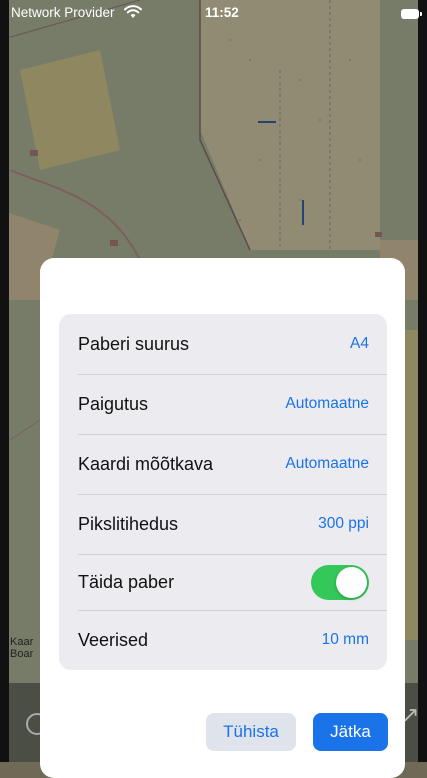  I want to click on continue-button: Jätka, so click(350, 732).